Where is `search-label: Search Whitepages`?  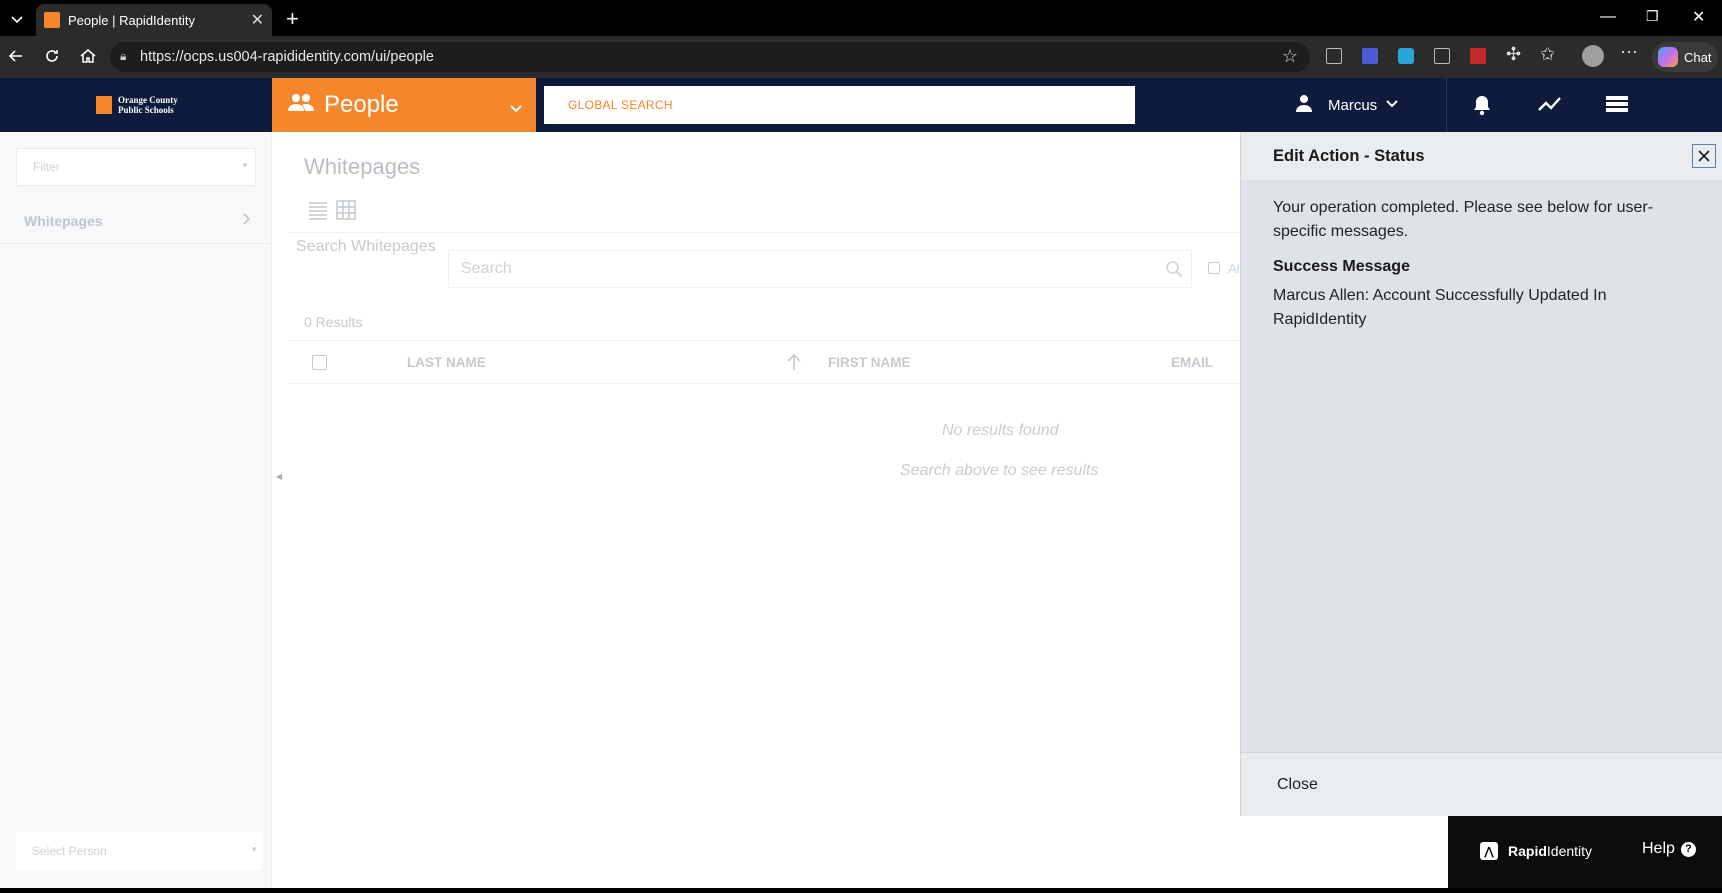 search-label: Search Whitepages is located at coordinates (366, 246).